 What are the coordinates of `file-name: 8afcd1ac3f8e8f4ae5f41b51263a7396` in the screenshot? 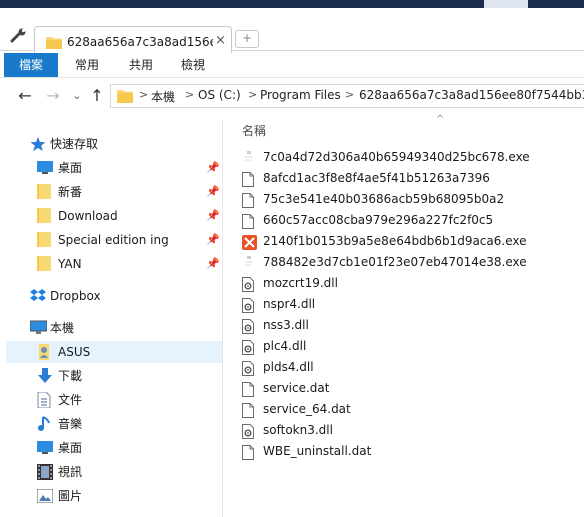 It's located at (376, 178).